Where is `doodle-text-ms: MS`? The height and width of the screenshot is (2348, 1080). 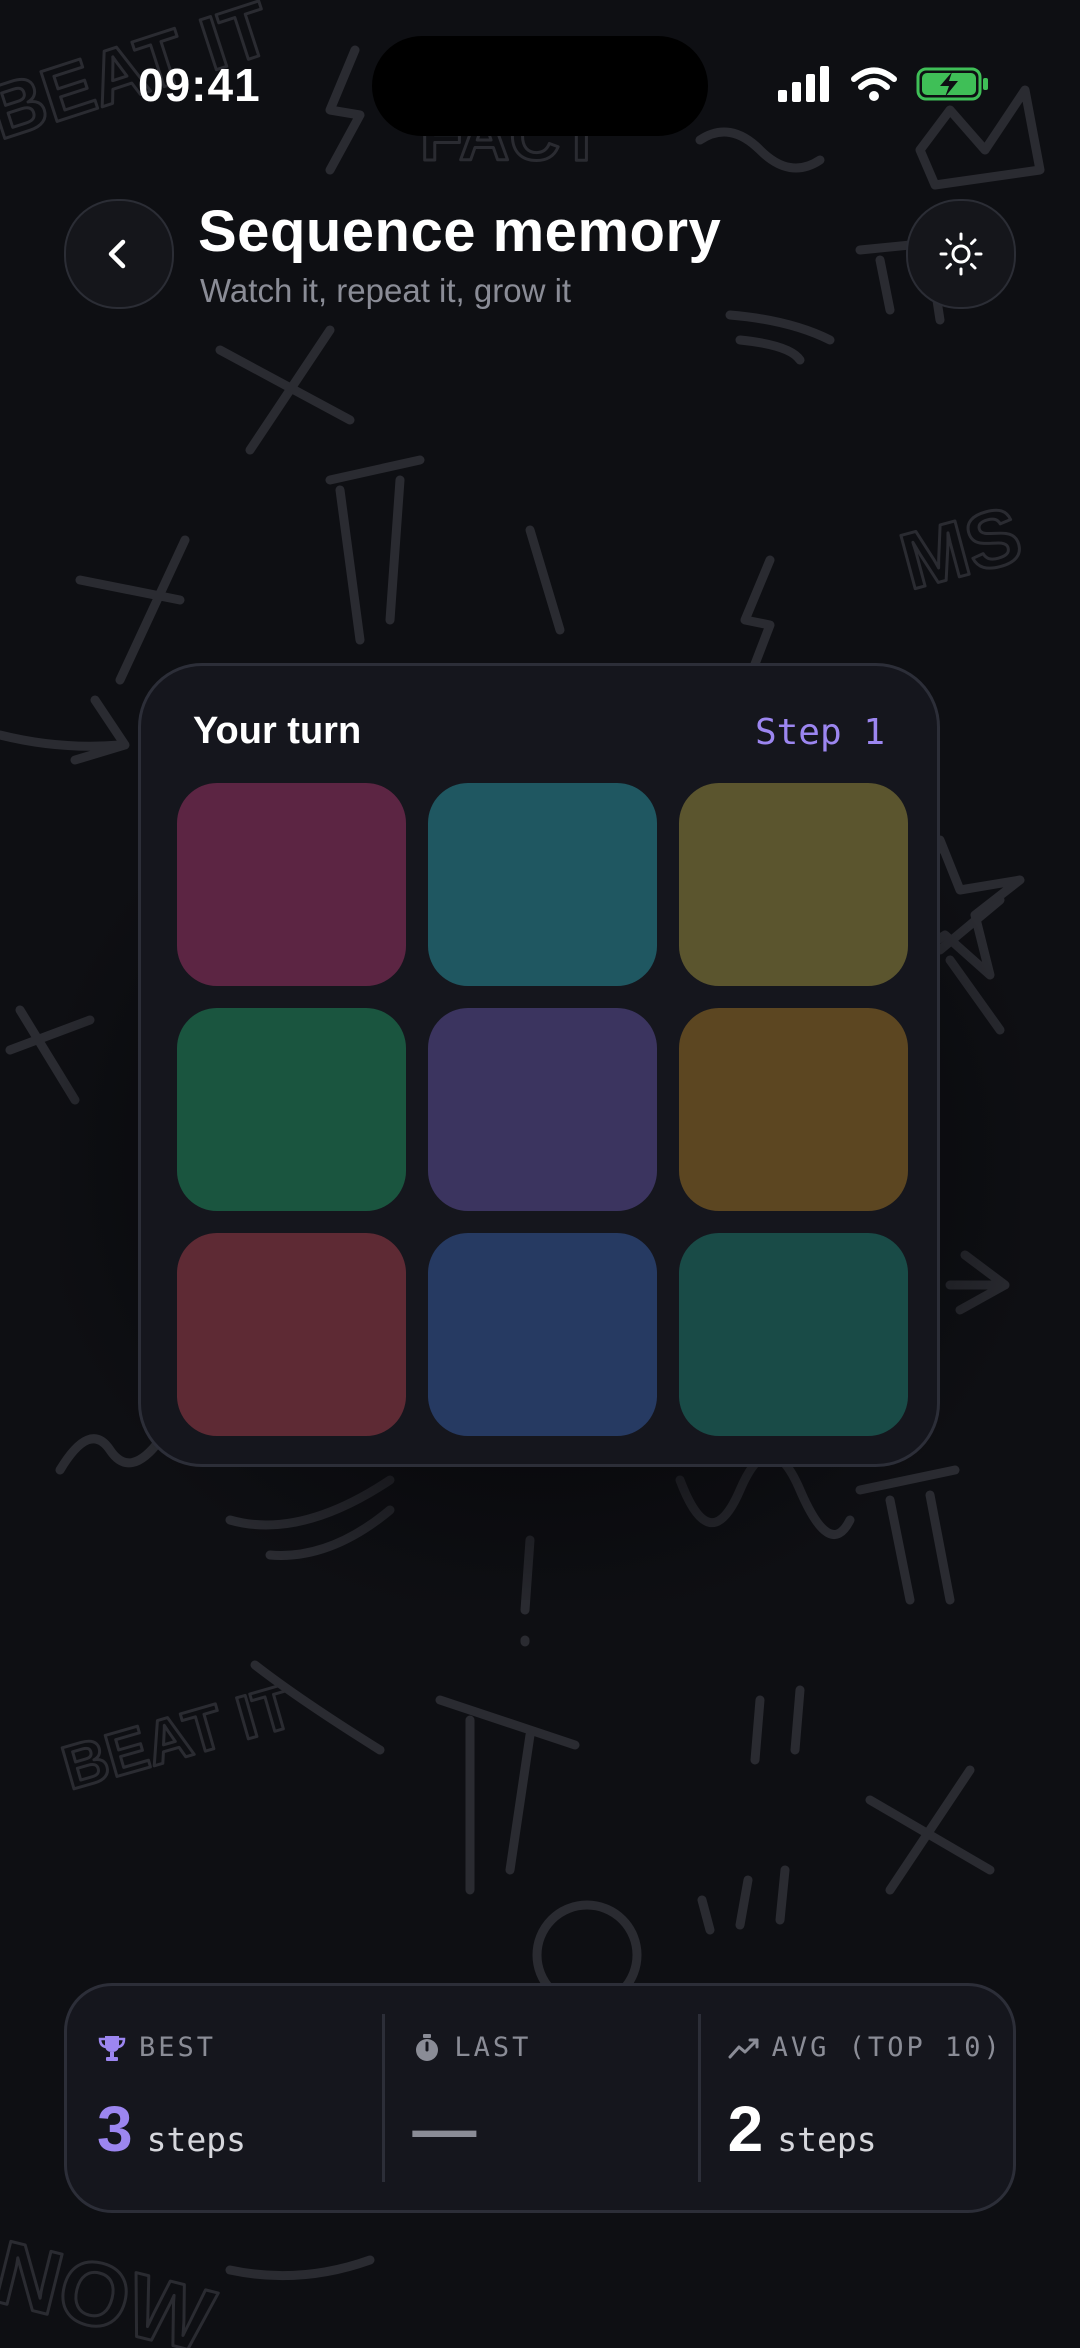 doodle-text-ms: MS is located at coordinates (960, 547).